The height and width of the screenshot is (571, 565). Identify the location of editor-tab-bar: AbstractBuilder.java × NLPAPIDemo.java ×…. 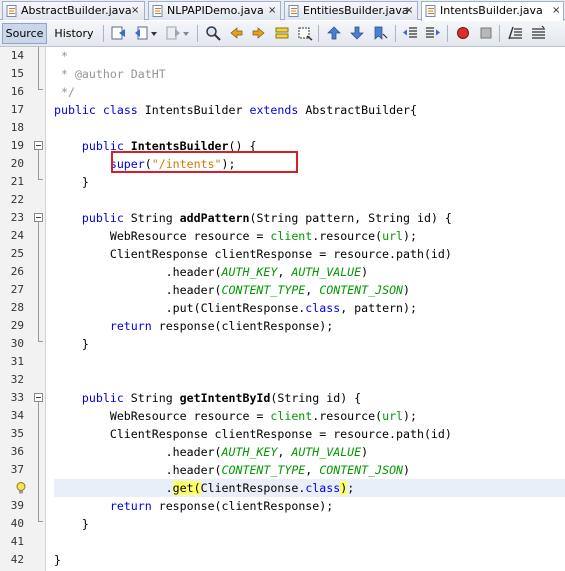
(282, 10).